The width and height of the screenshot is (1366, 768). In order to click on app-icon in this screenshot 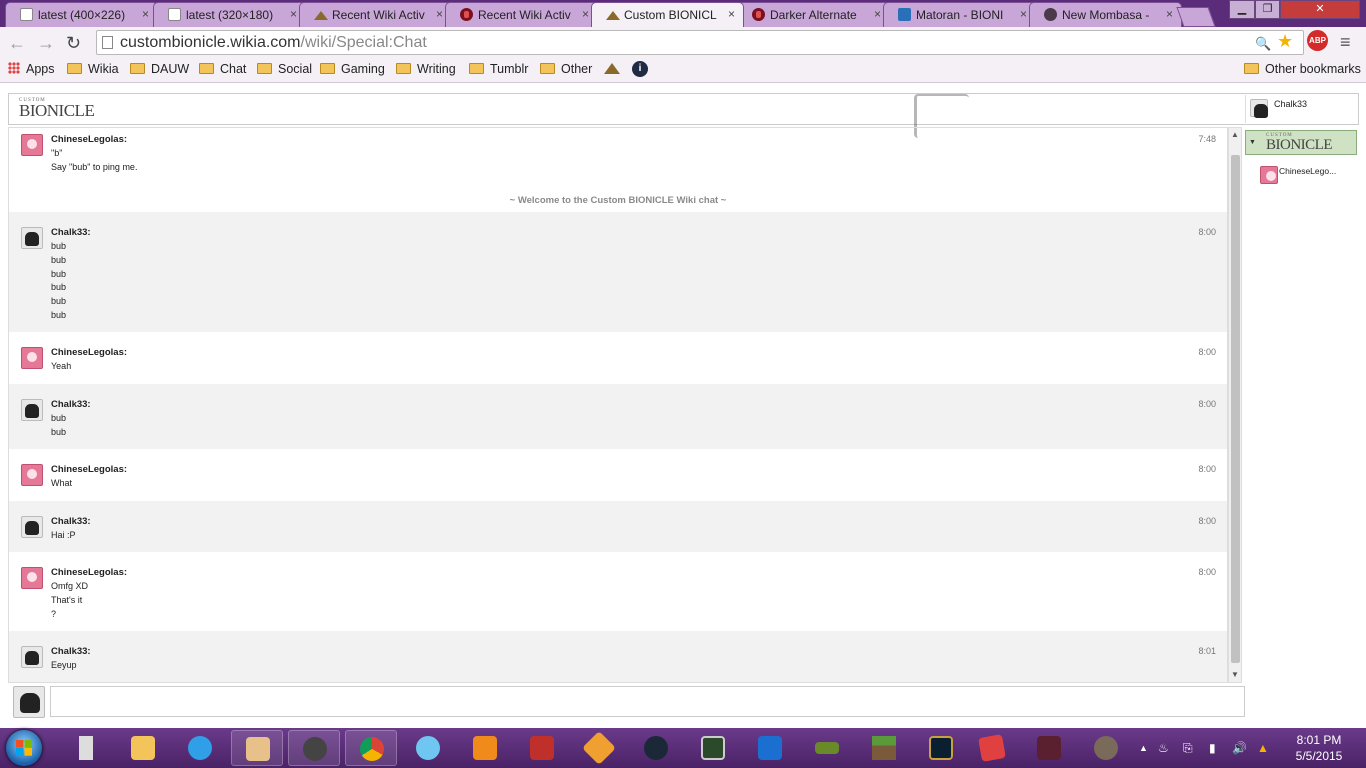, I will do `click(992, 748)`.